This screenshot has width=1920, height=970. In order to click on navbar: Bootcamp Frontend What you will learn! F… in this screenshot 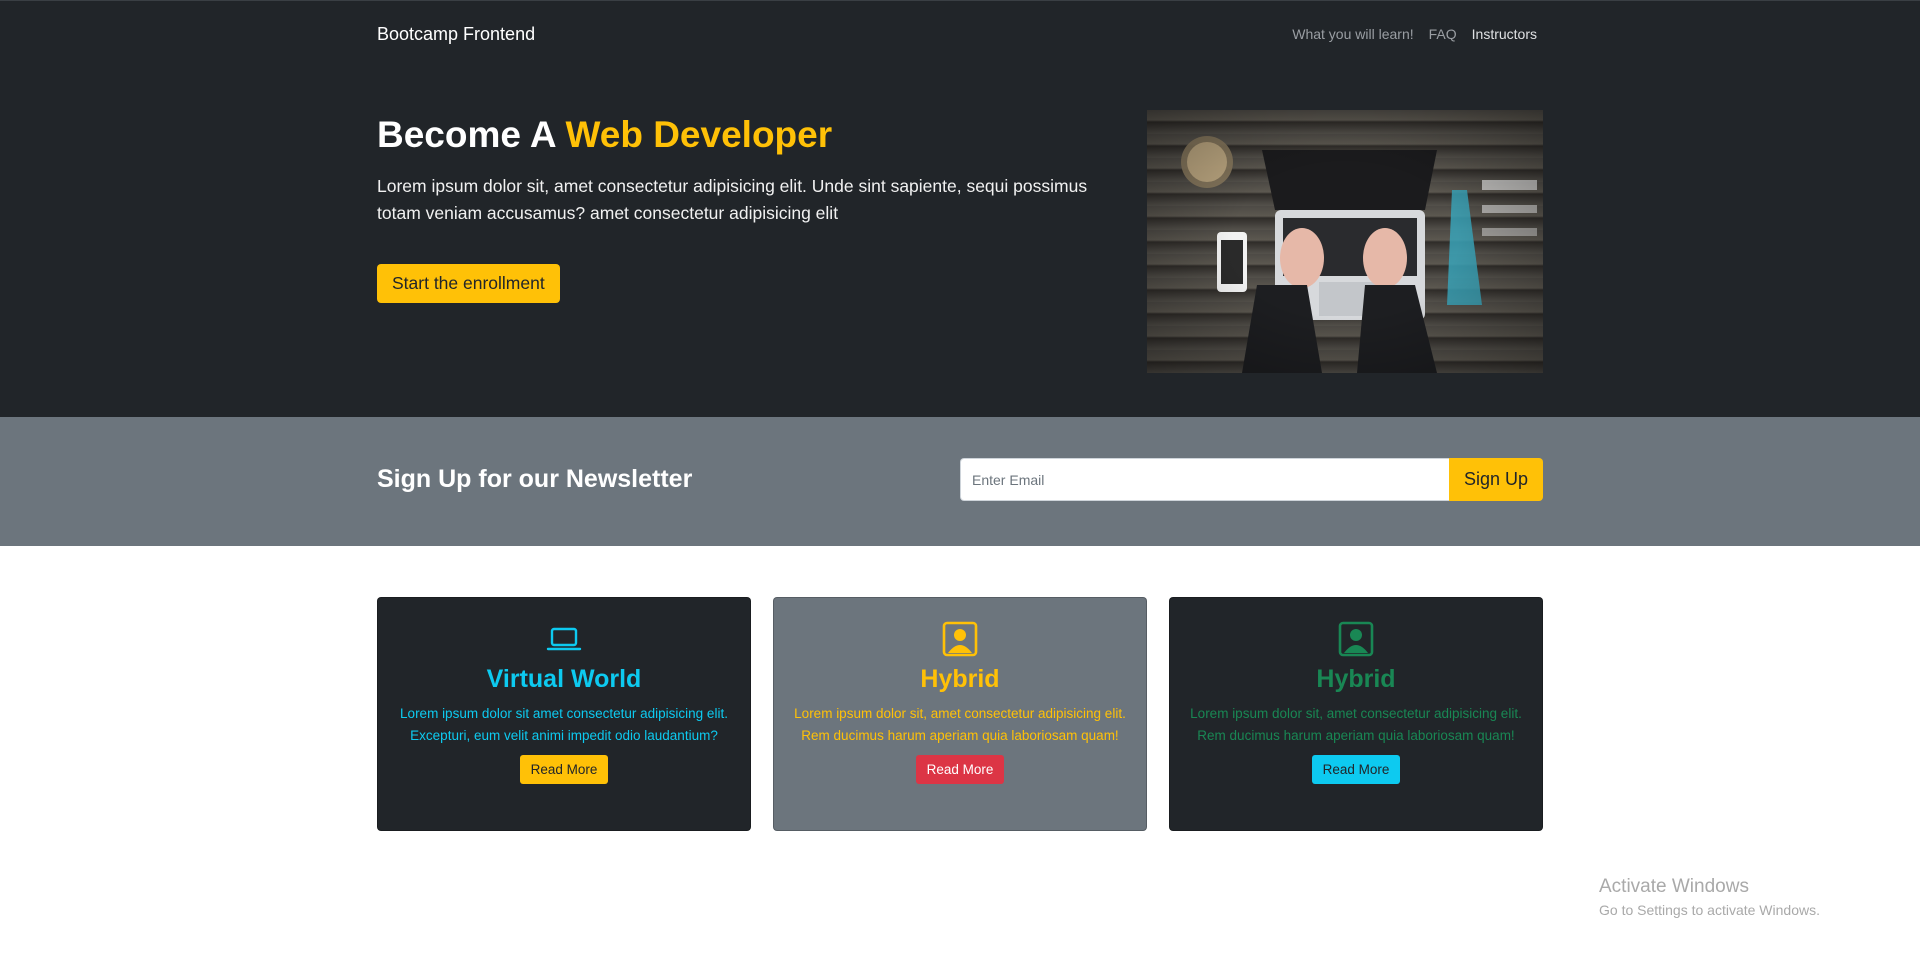, I will do `click(960, 34)`.